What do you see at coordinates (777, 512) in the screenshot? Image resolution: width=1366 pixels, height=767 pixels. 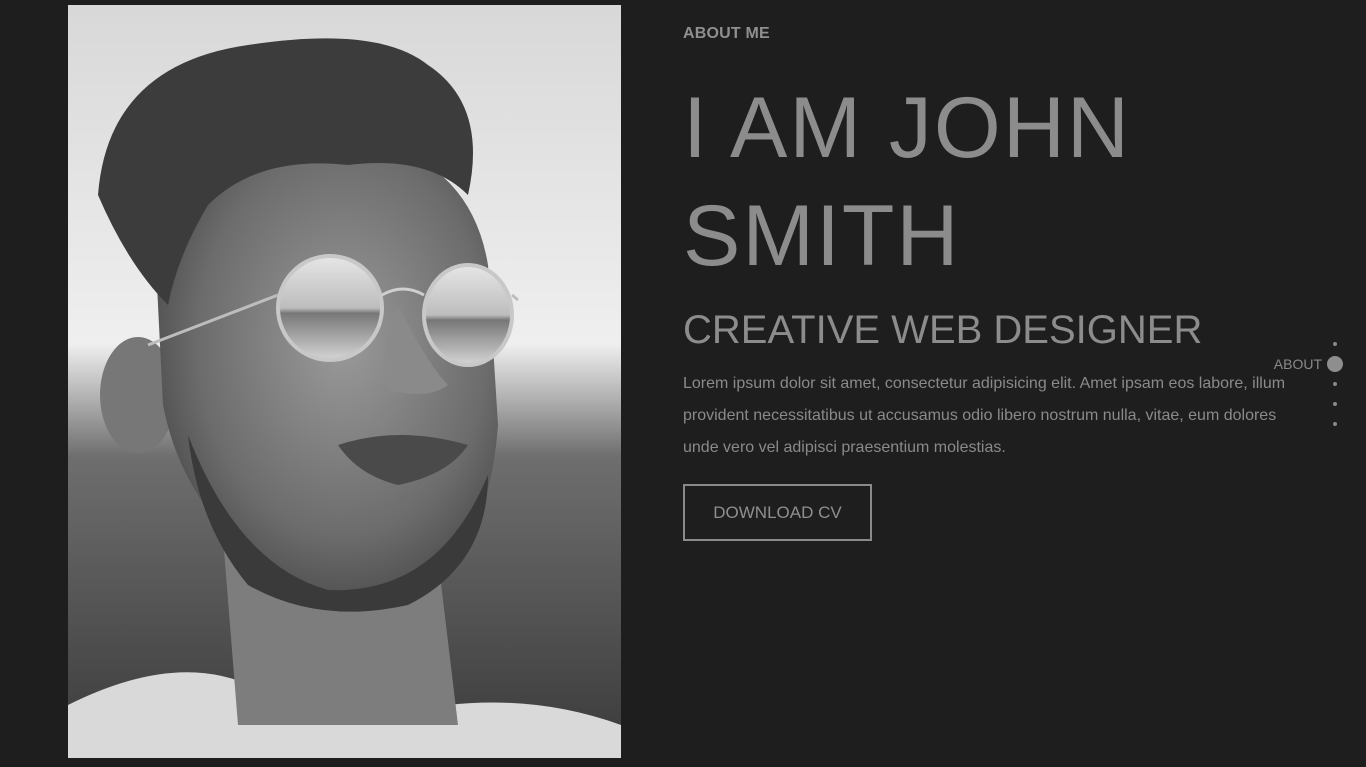 I see `download-cv-button: DOWNLOAD CV` at bounding box center [777, 512].